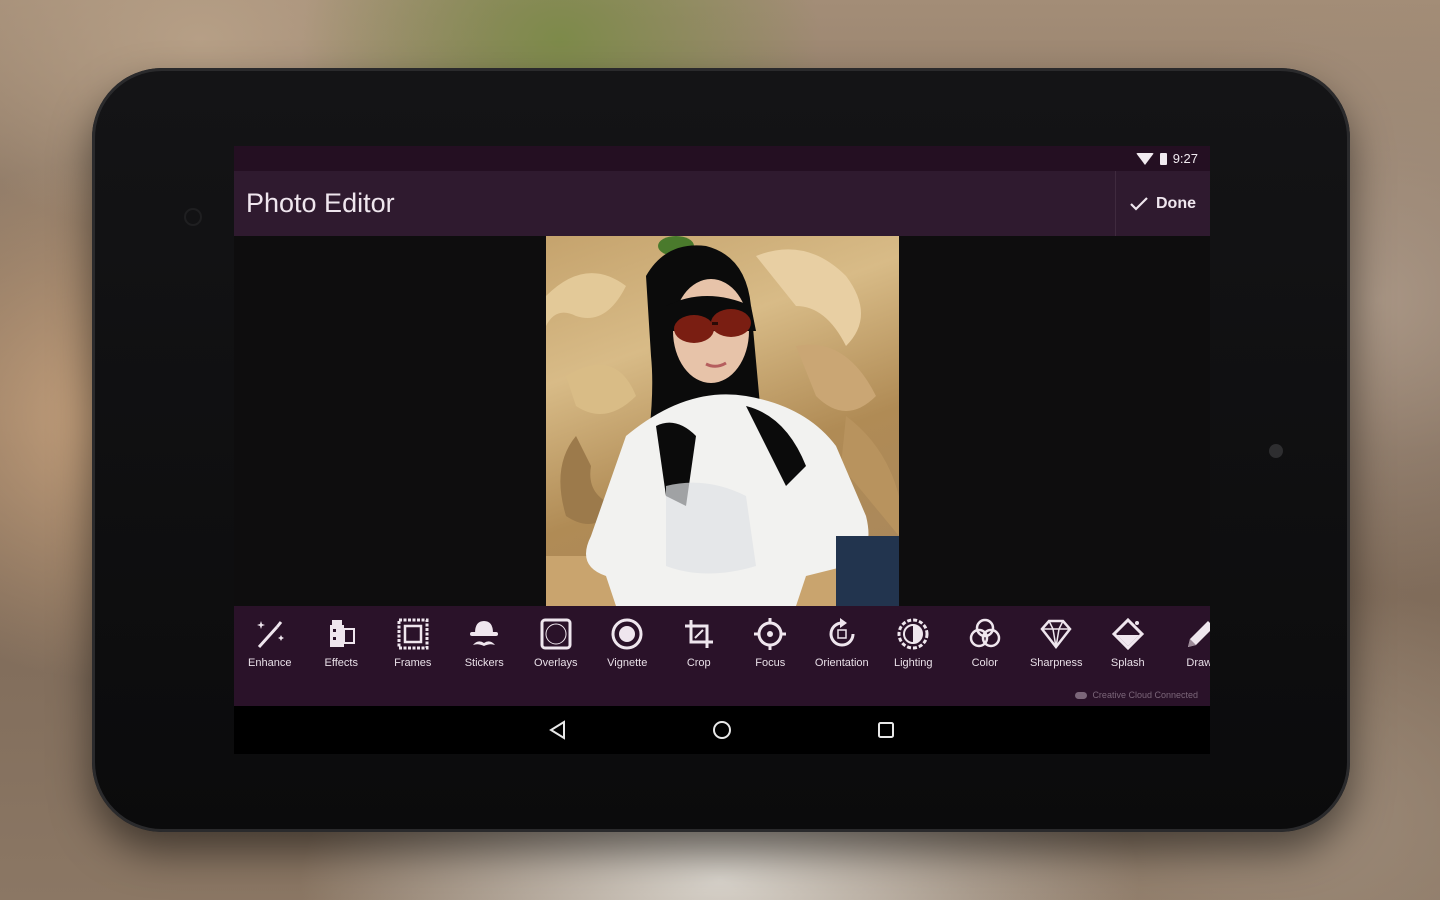  Describe the element at coordinates (413, 634) in the screenshot. I see `frame-icon` at that location.